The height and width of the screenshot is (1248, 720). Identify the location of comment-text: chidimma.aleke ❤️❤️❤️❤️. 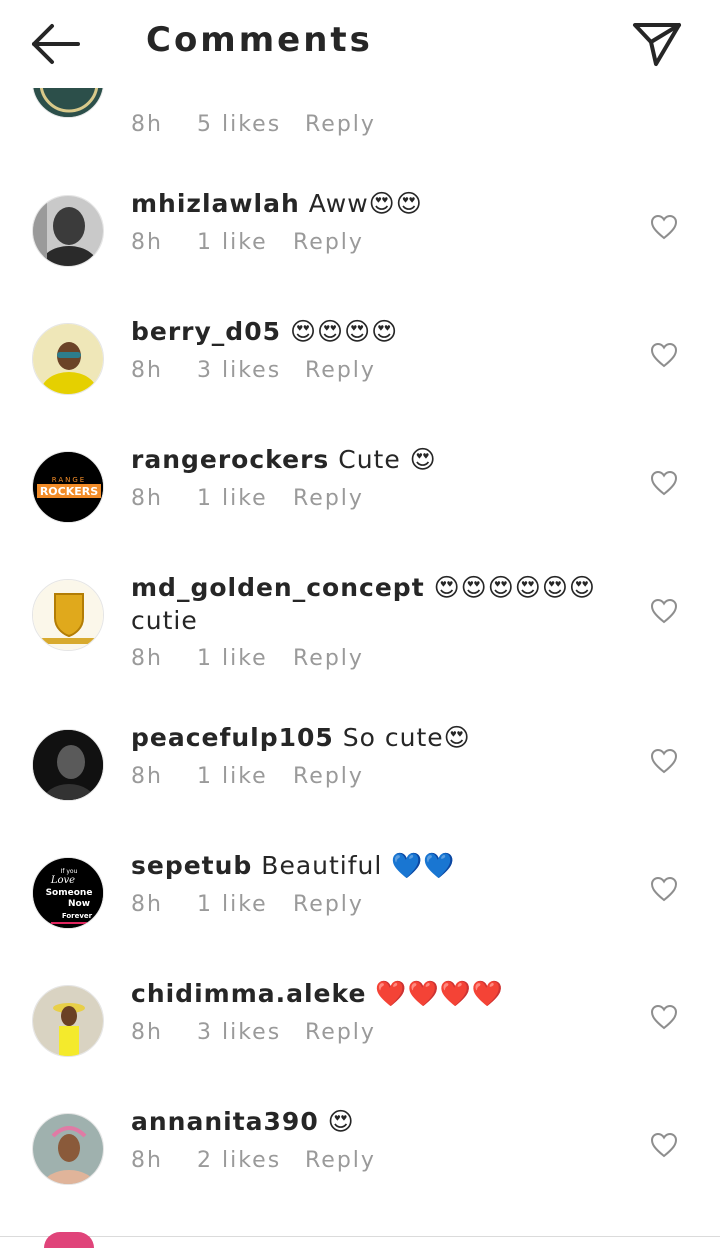
(376, 993).